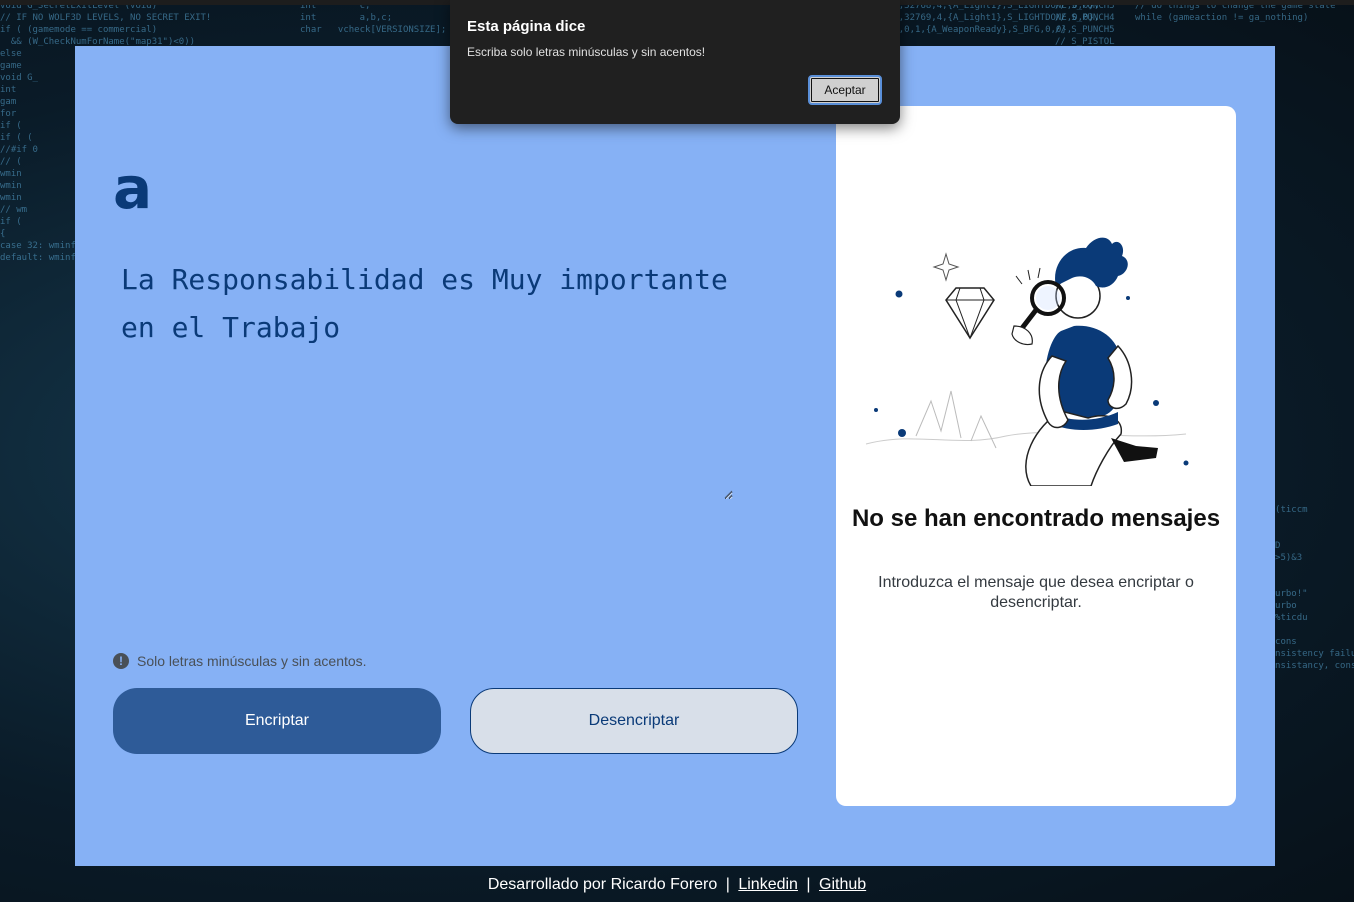  I want to click on logo: a, so click(133, 188).